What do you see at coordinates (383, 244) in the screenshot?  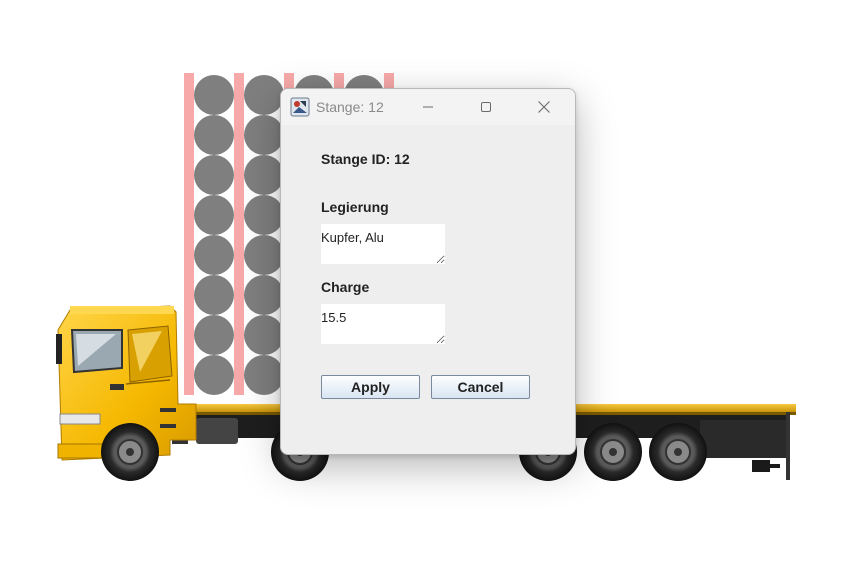 I see `legierung-field: Kupfer, Alu` at bounding box center [383, 244].